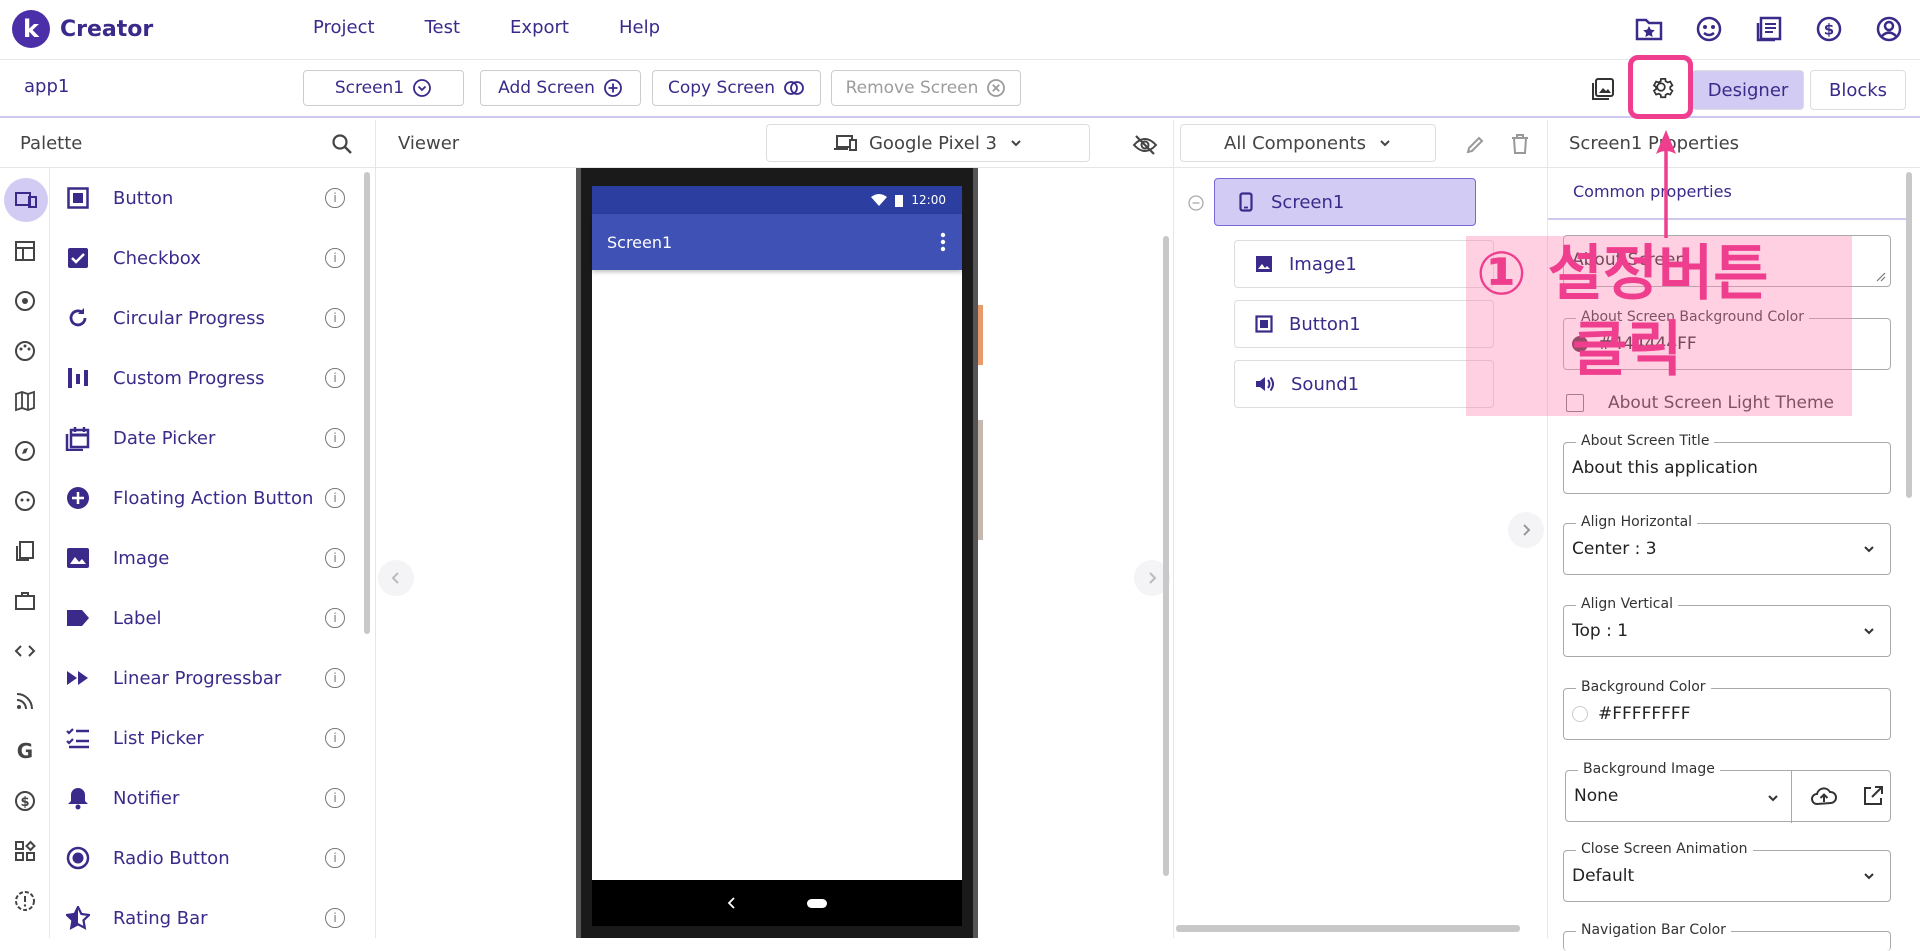 This screenshot has height=951, width=1920. I want to click on rail-monetization-icon: $, so click(25, 801).